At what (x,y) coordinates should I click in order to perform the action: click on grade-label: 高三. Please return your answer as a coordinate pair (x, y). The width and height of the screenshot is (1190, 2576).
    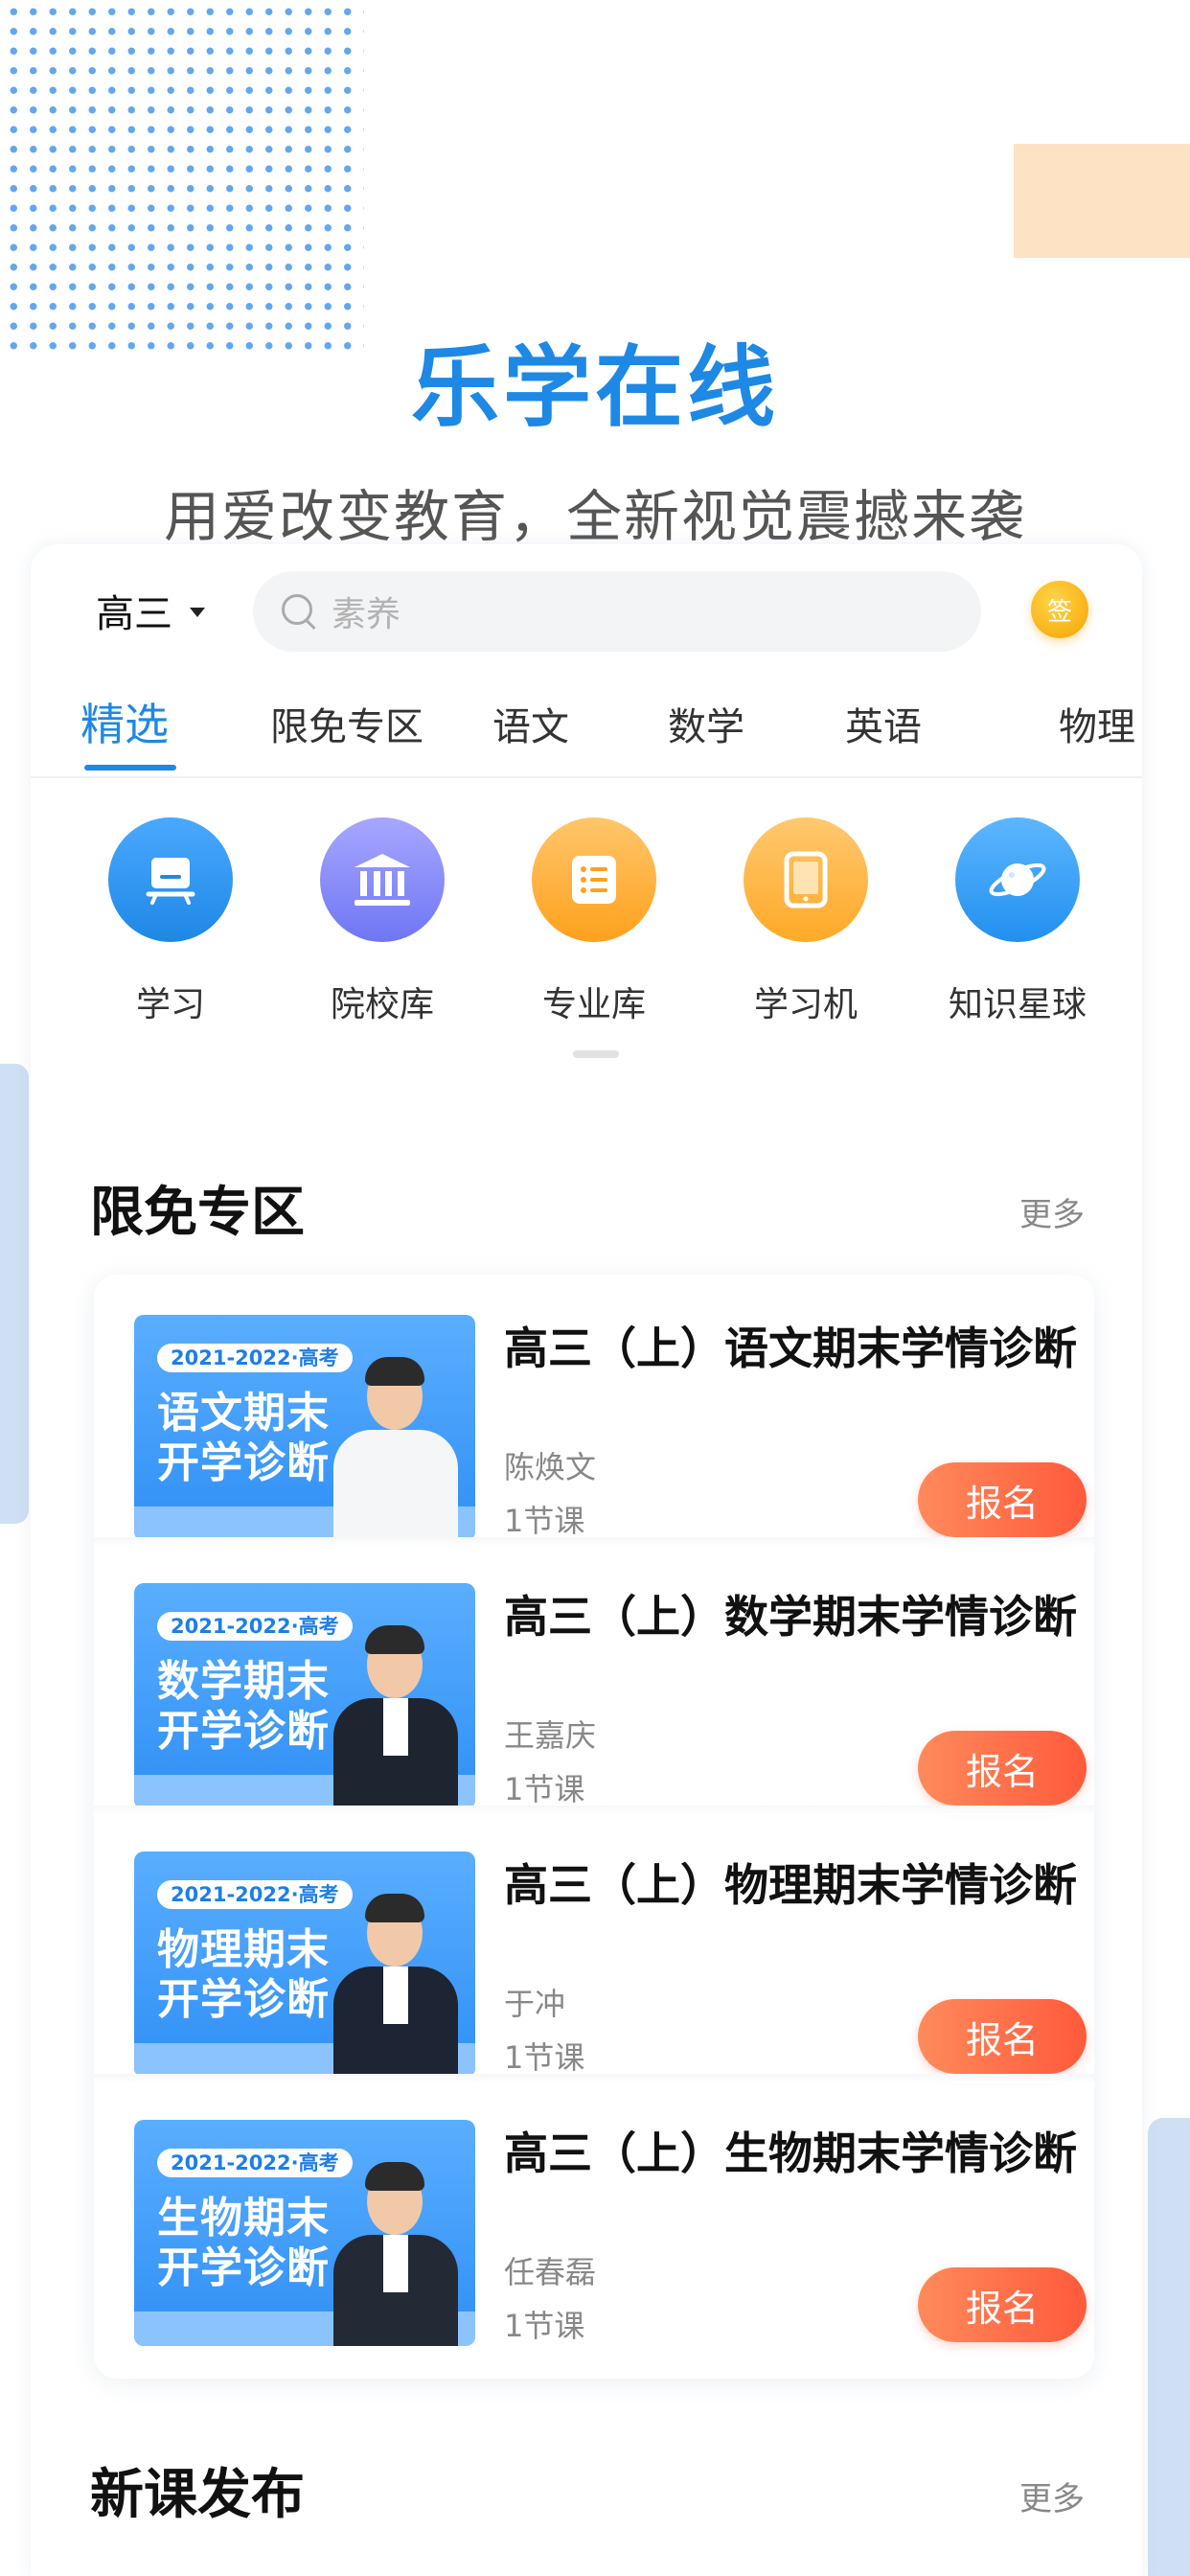
    Looking at the image, I should click on (134, 614).